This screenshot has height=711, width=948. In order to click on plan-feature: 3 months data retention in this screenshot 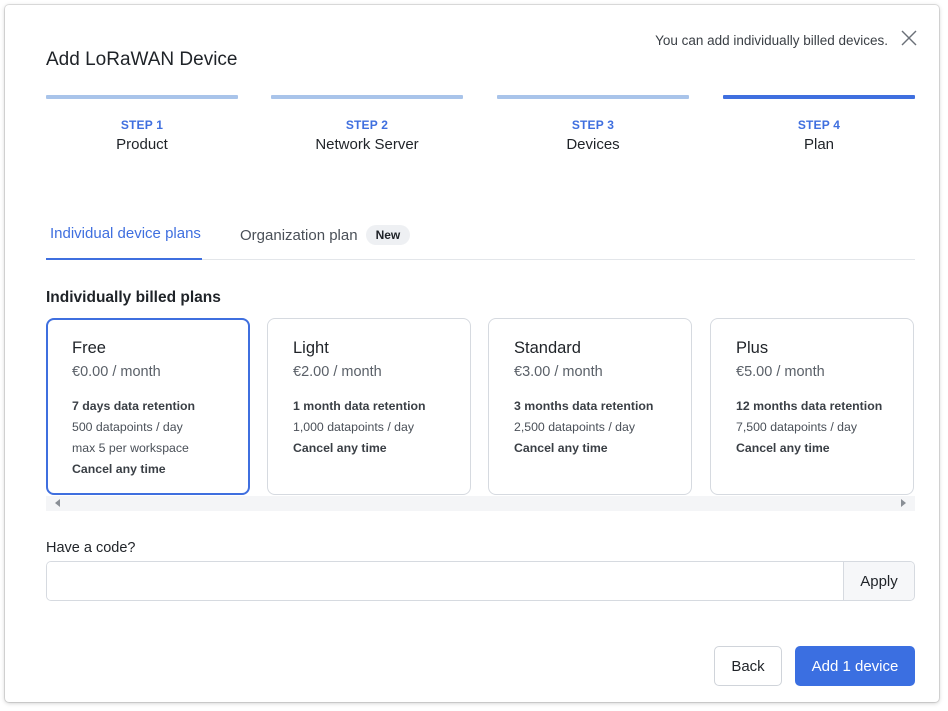, I will do `click(584, 406)`.